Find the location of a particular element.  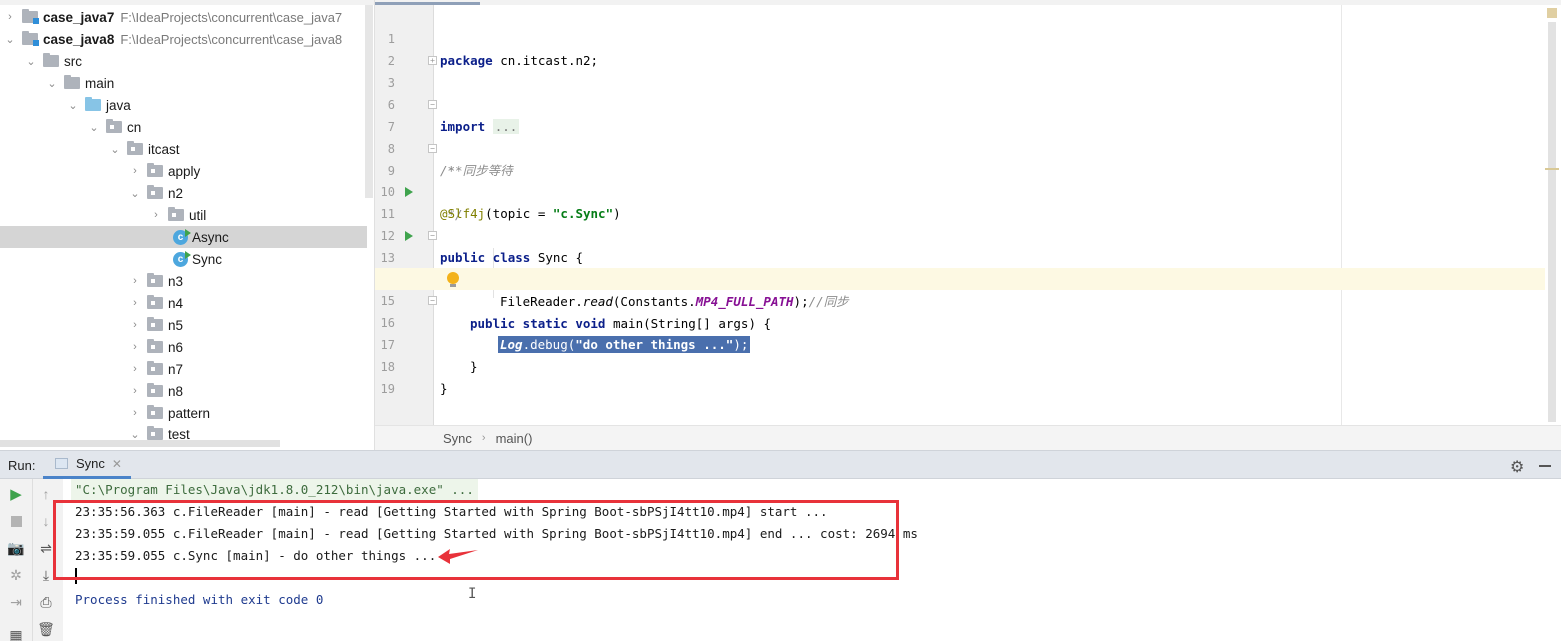

run-panel-title: Run: is located at coordinates (22, 465).